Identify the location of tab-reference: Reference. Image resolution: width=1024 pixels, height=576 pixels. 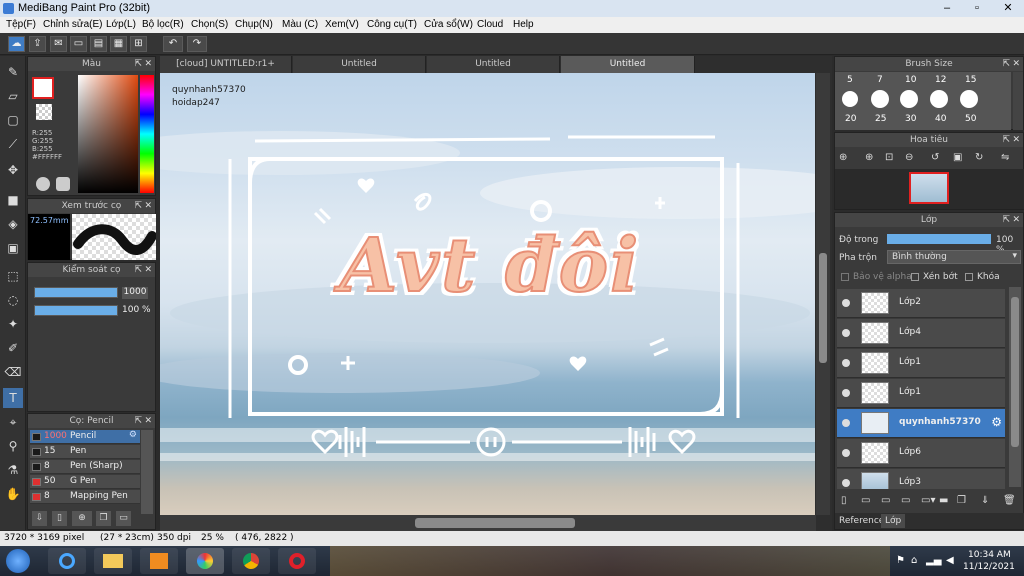
(861, 521).